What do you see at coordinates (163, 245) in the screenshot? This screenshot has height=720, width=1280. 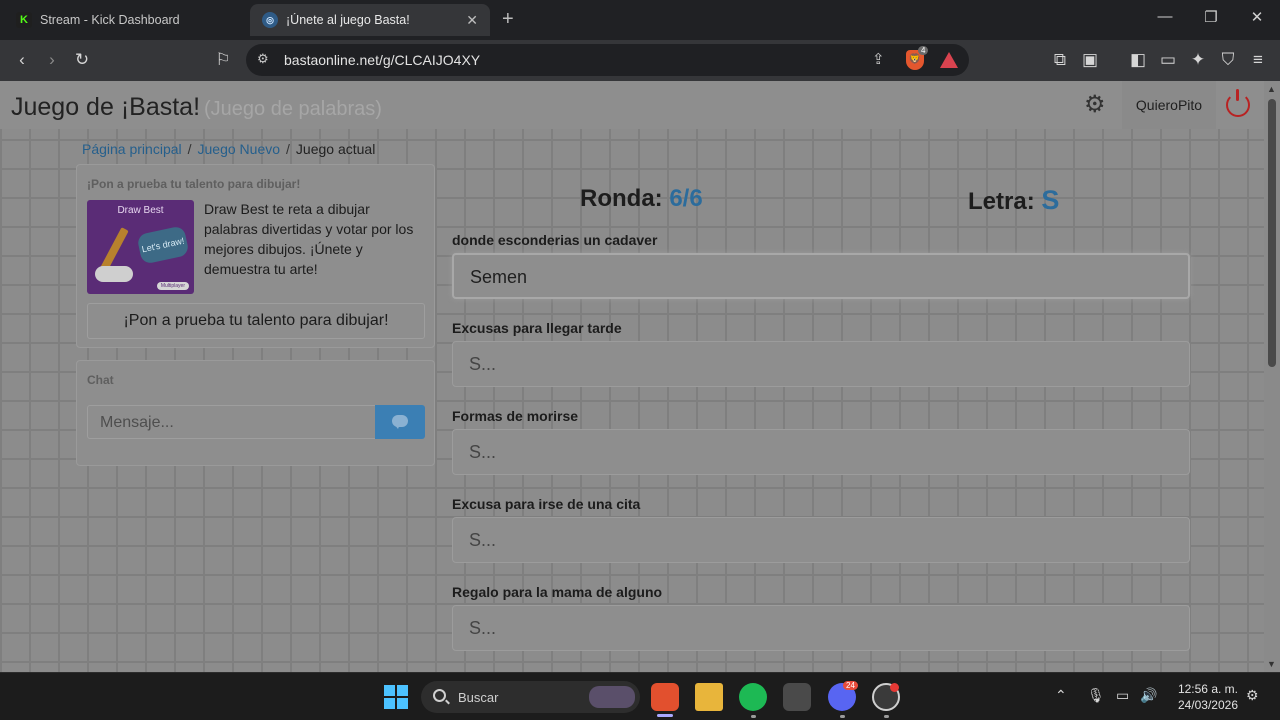 I see `lets-draw-badge: Let's draw!` at bounding box center [163, 245].